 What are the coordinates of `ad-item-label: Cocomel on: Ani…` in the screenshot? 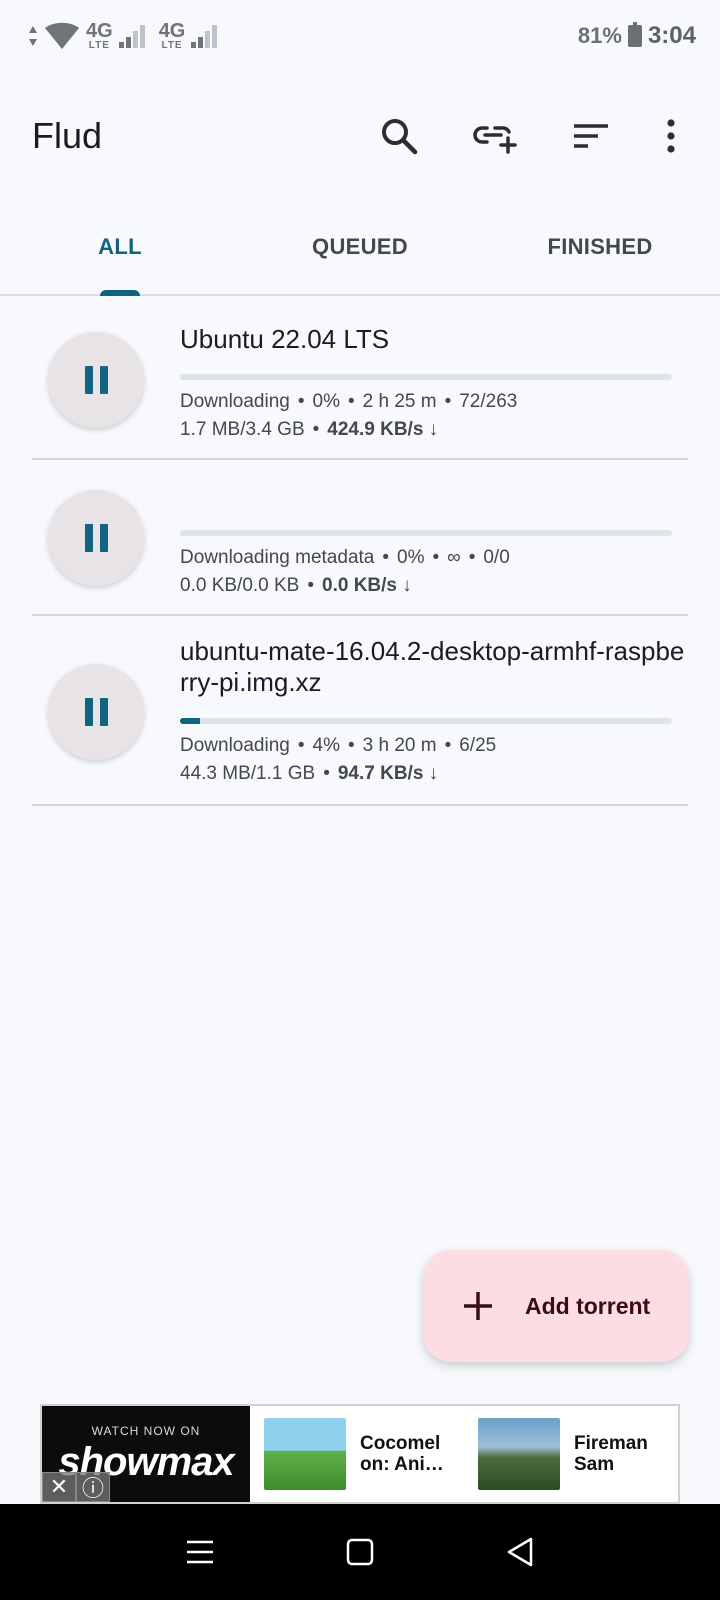 It's located at (402, 1454).